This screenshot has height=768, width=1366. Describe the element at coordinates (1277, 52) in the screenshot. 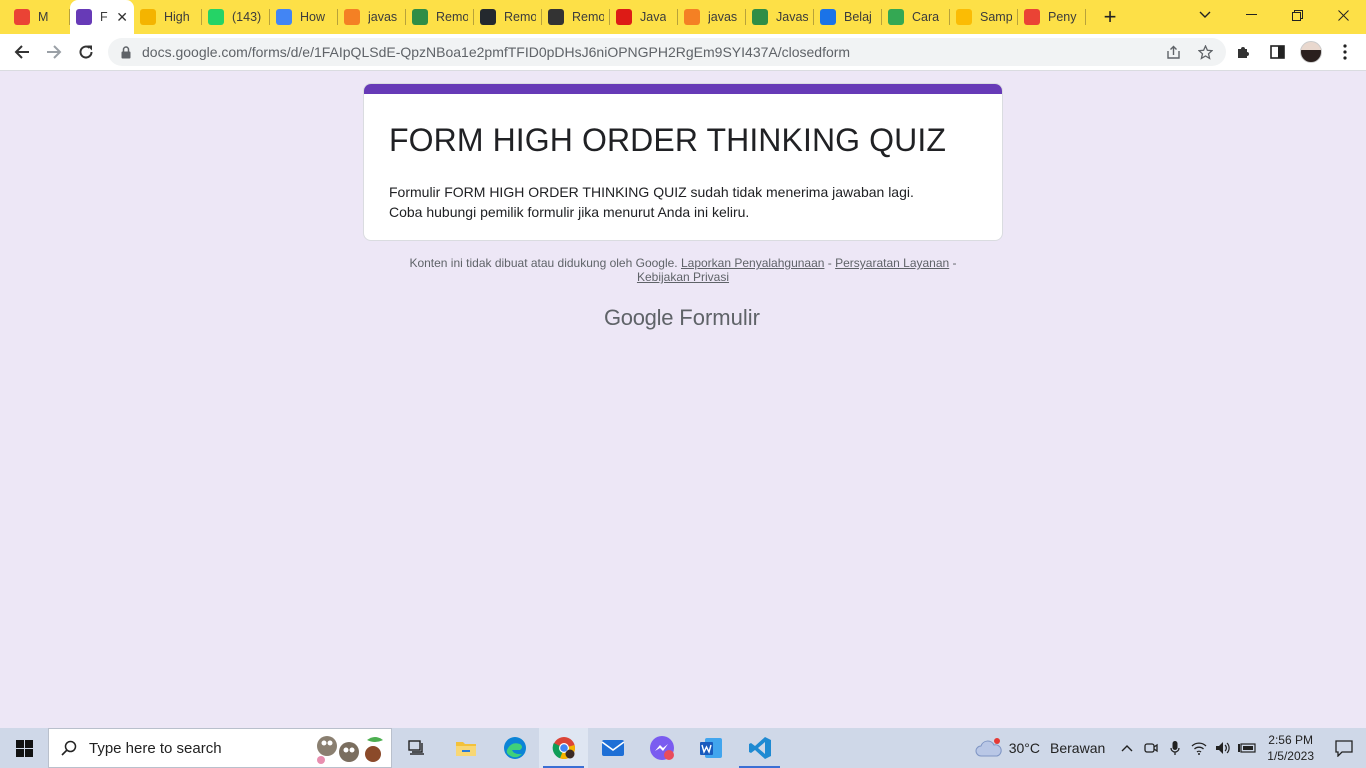

I see `side-panel-icon` at that location.